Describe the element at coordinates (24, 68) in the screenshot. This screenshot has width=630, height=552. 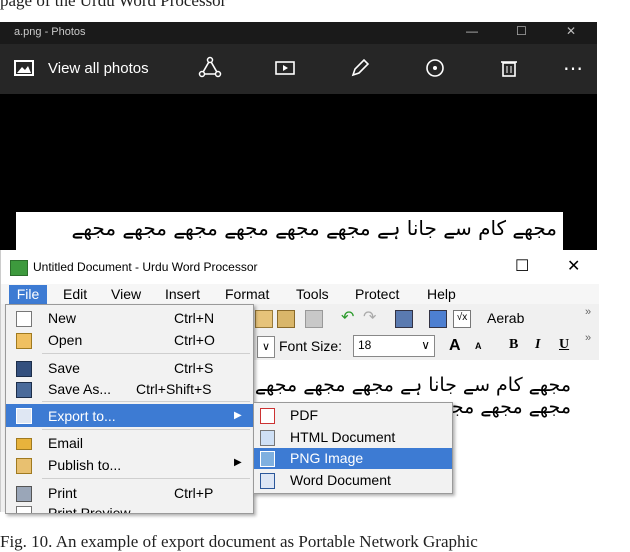
I see `gallery-icon` at that location.